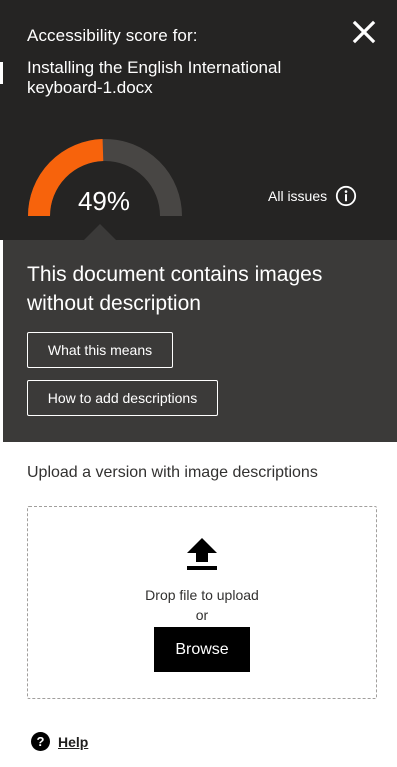  I want to click on all-issues-link: All issues, so click(312, 196).